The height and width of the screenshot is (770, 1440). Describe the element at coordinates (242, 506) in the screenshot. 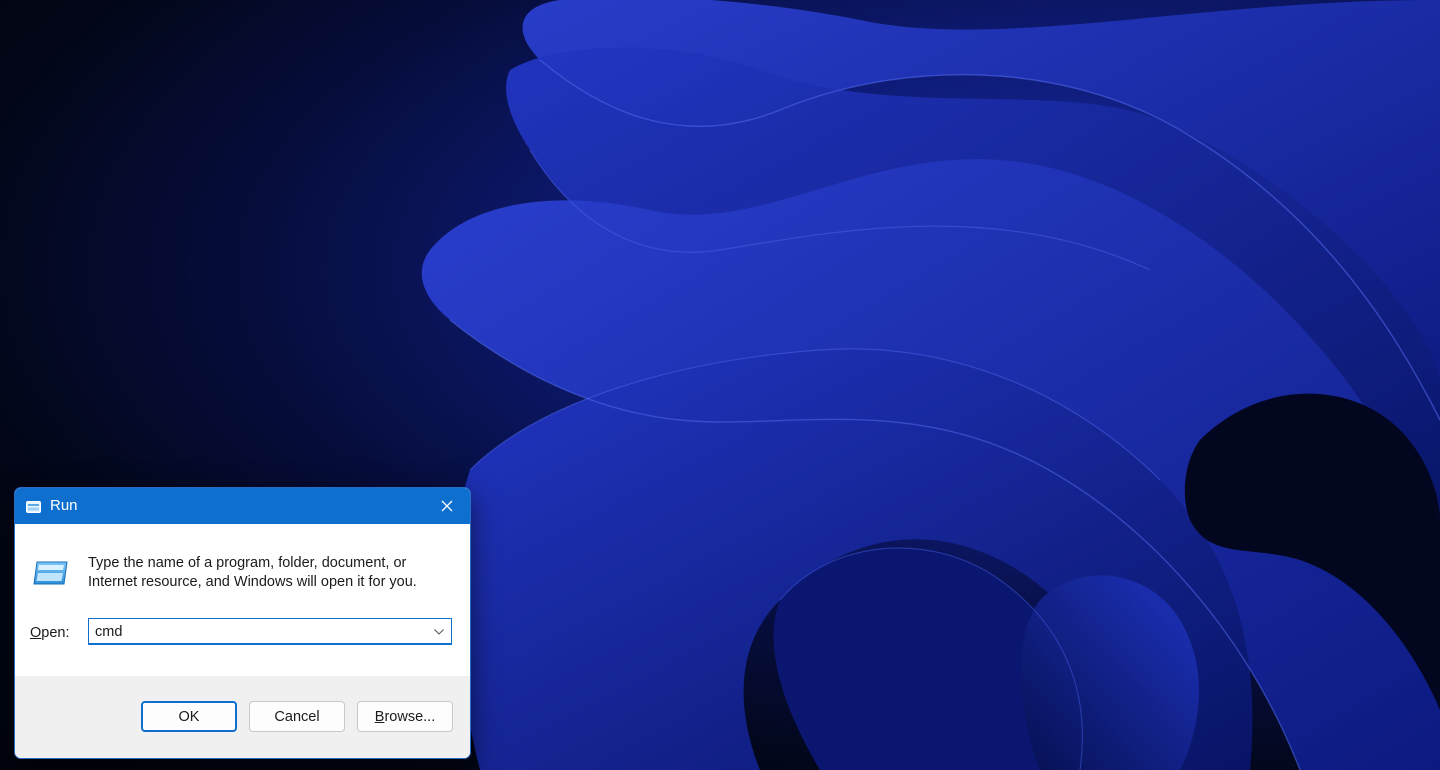

I see `title-bar: Run` at that location.